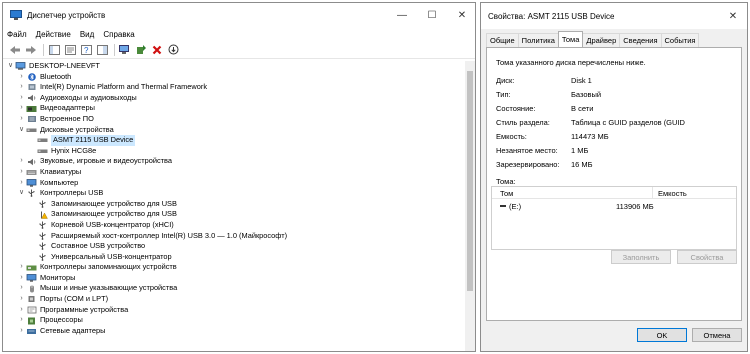  I want to click on tree-item: › Порты (COM и LPT), so click(234, 299).